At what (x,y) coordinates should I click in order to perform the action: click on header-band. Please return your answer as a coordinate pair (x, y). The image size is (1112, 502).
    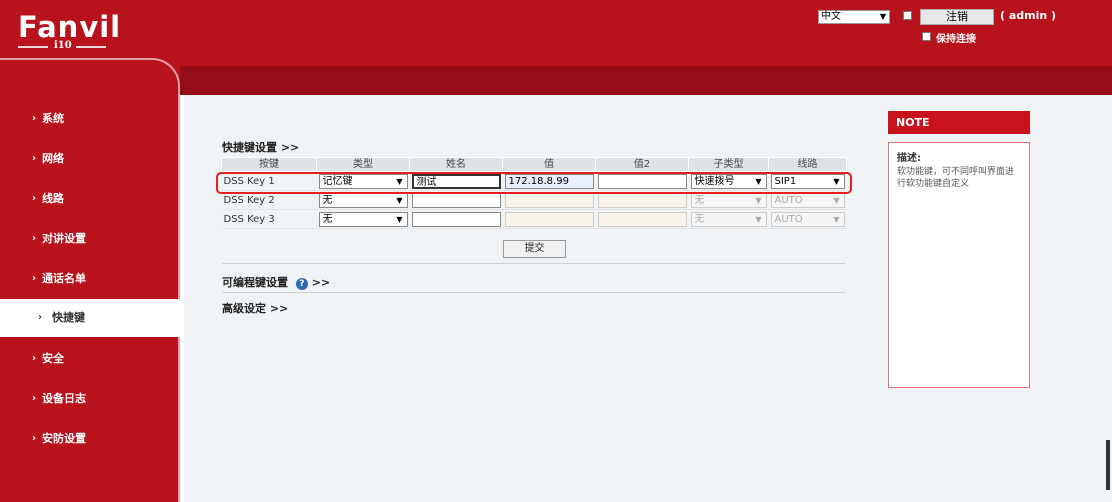
    Looking at the image, I should click on (646, 80).